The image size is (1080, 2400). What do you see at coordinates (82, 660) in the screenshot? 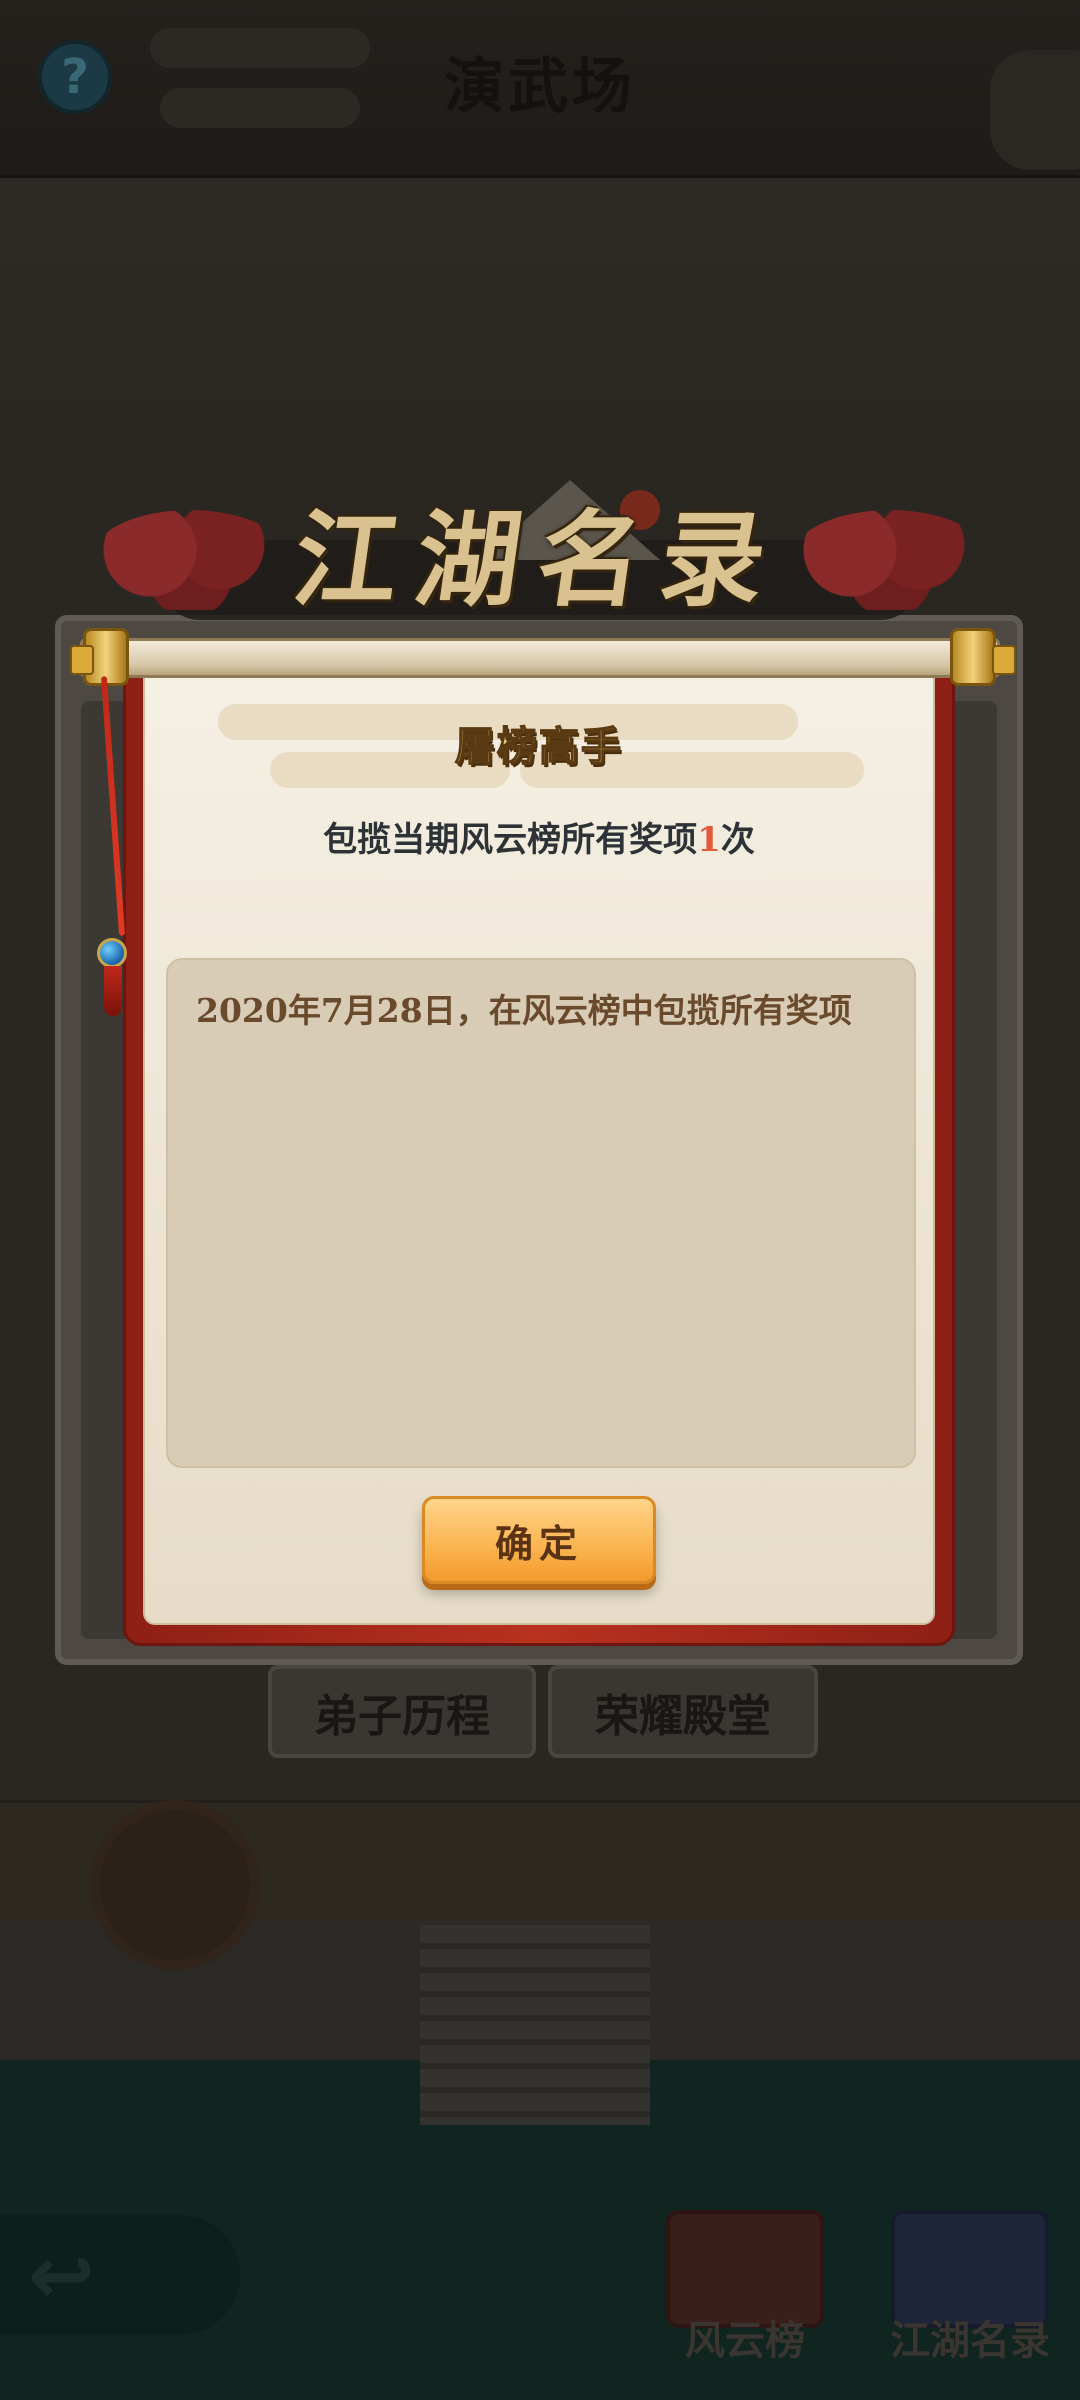
I see `rod-knob-left` at bounding box center [82, 660].